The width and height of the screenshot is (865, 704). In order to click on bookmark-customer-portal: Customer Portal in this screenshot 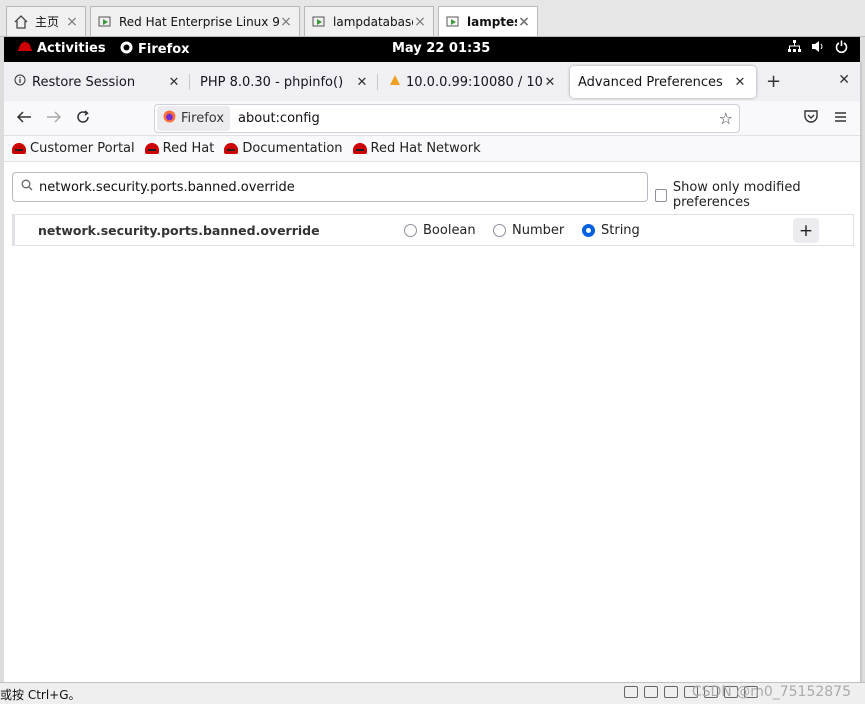, I will do `click(73, 148)`.